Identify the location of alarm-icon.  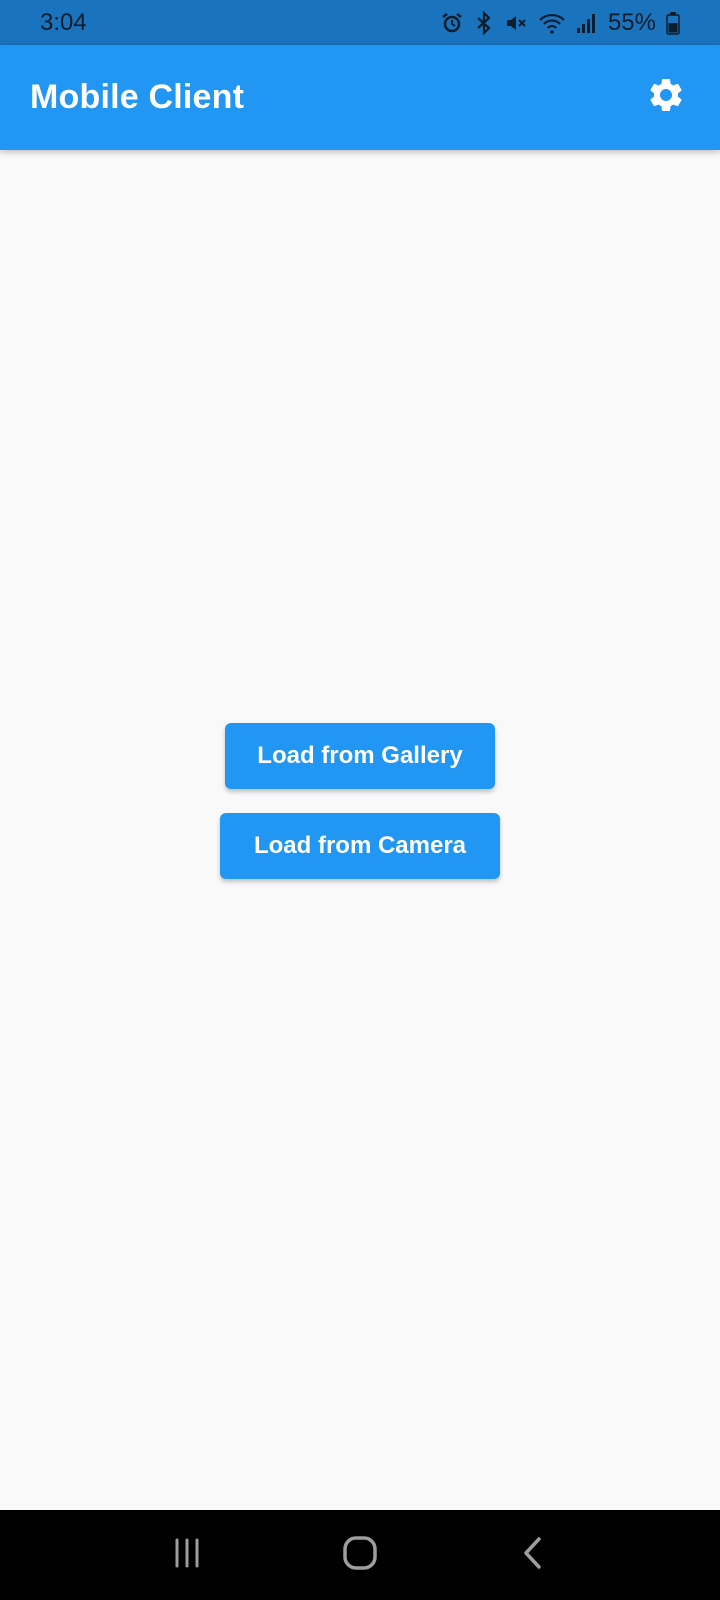
(452, 23).